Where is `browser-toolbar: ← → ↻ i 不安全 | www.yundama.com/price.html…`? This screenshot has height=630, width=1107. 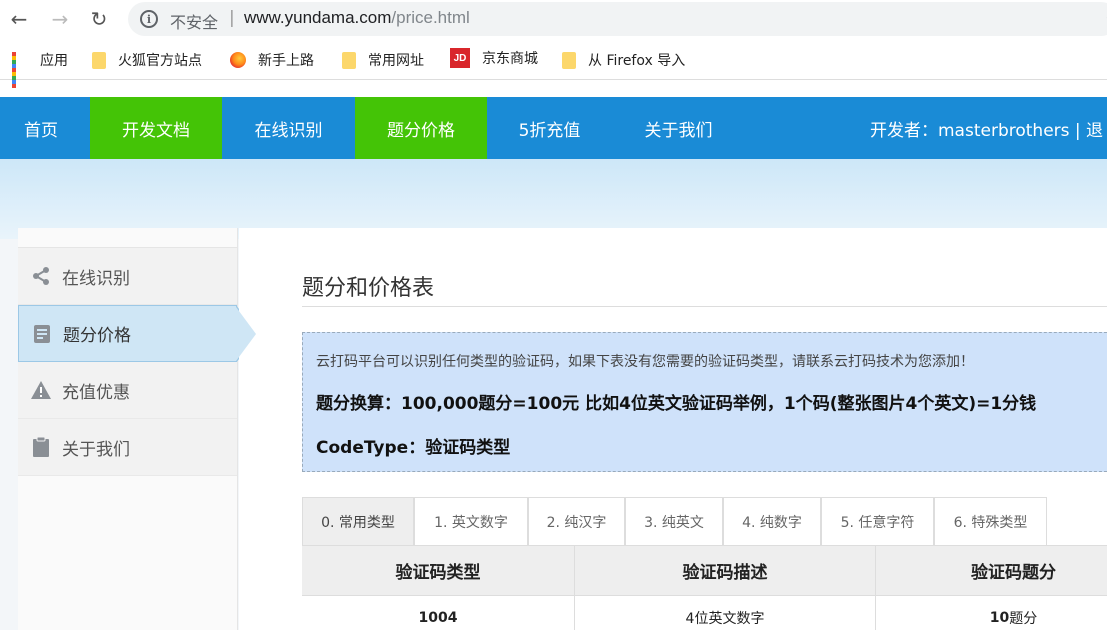 browser-toolbar: ← → ↻ i 不安全 | www.yundama.com/price.html… is located at coordinates (553, 19).